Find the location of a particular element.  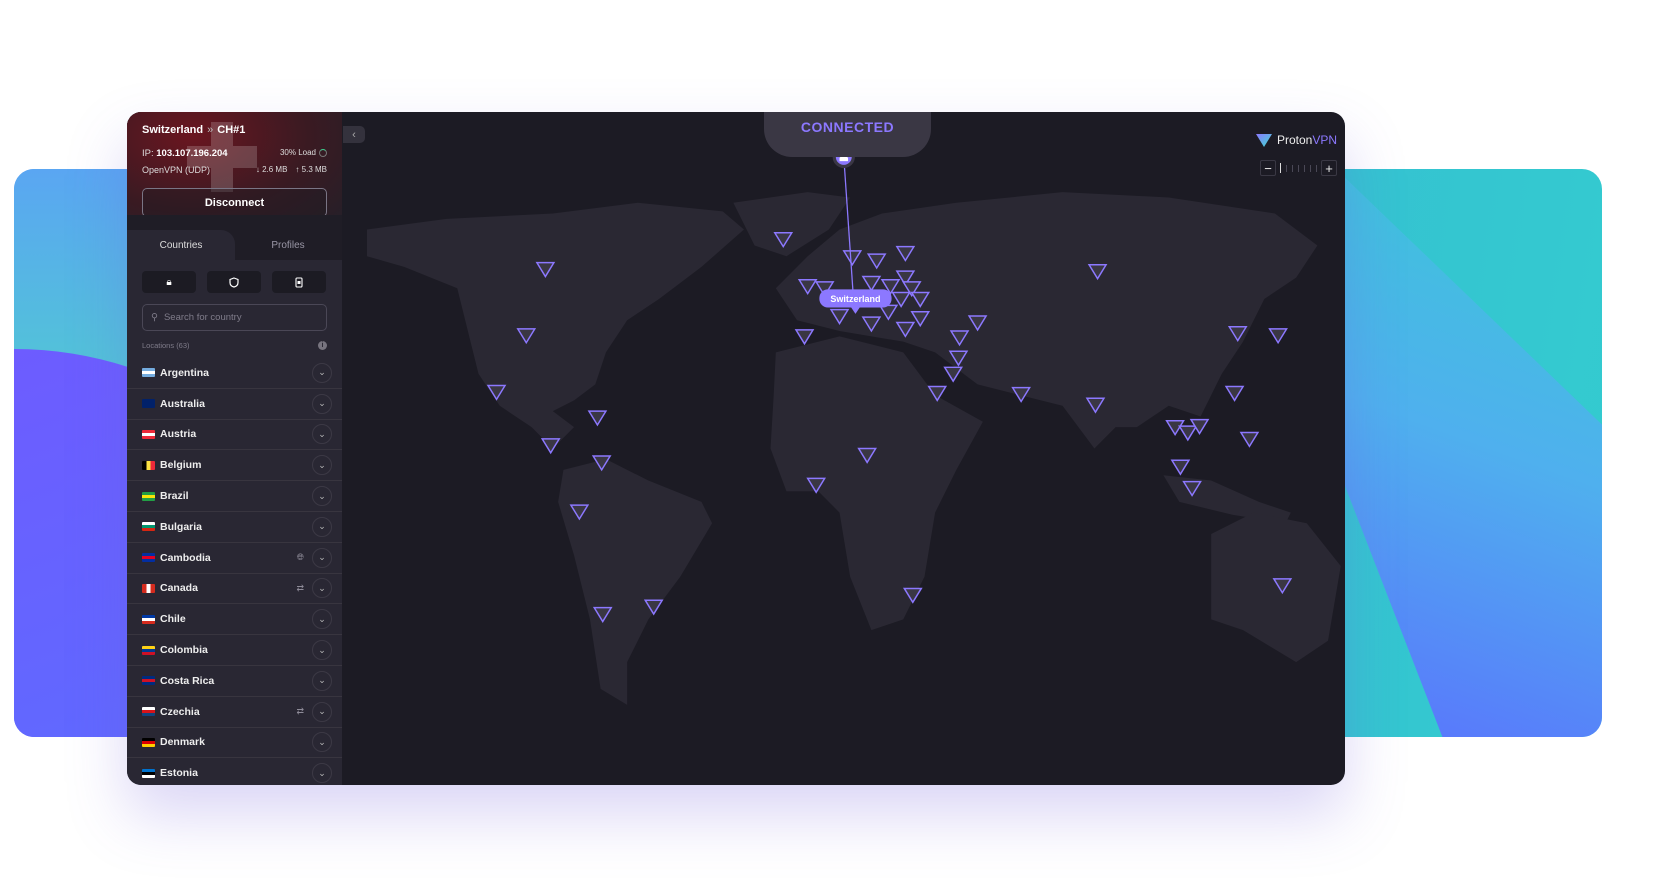

collapse-sidebar-button: ‹ is located at coordinates (354, 134).